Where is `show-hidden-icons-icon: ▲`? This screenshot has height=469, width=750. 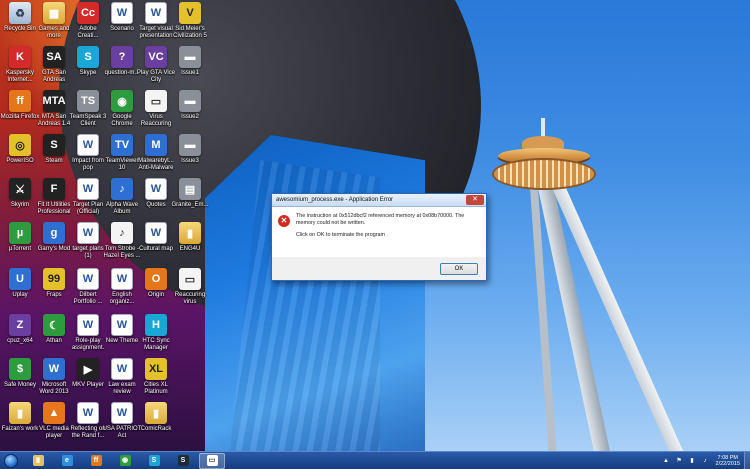
show-hidden-icons-icon: ▲ is located at coordinates (666, 461).